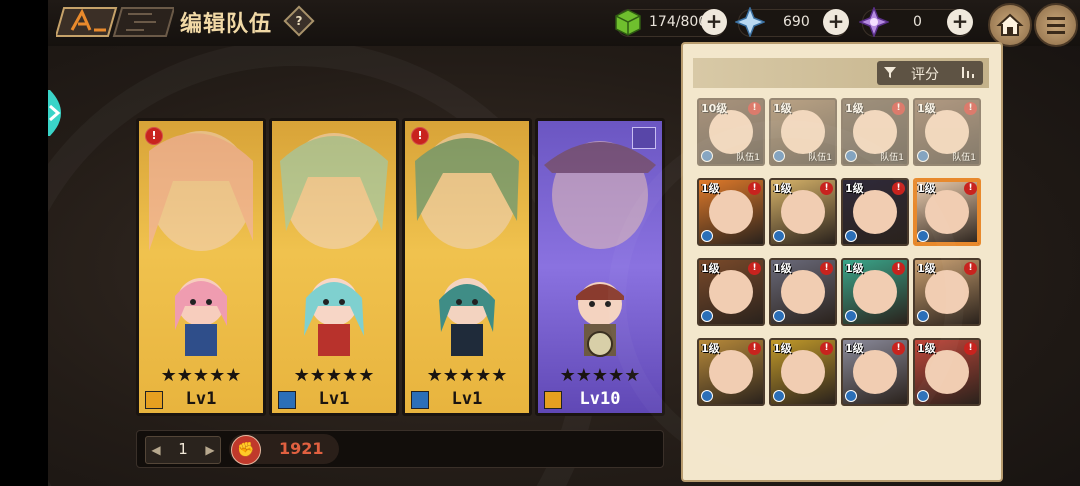 Image resolution: width=1080 pixels, height=486 pixels. Describe the element at coordinates (246, 450) in the screenshot. I see `fist-icon: ✊` at that location.